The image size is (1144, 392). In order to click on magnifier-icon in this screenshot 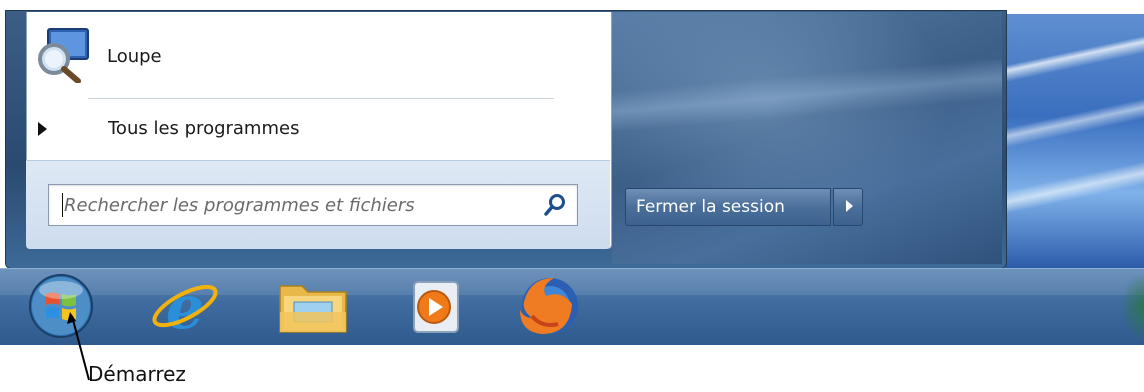, I will do `click(63, 55)`.